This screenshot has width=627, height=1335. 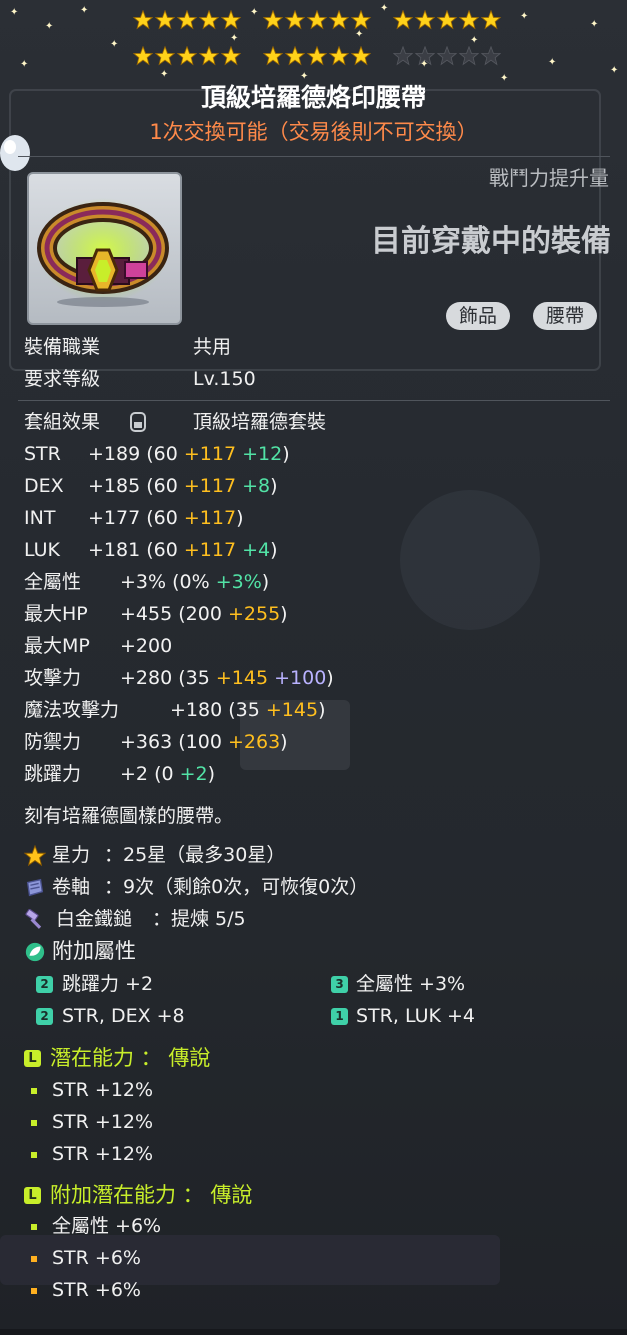 What do you see at coordinates (53, 678) in the screenshot?
I see `stat-name: 攻擊力` at bounding box center [53, 678].